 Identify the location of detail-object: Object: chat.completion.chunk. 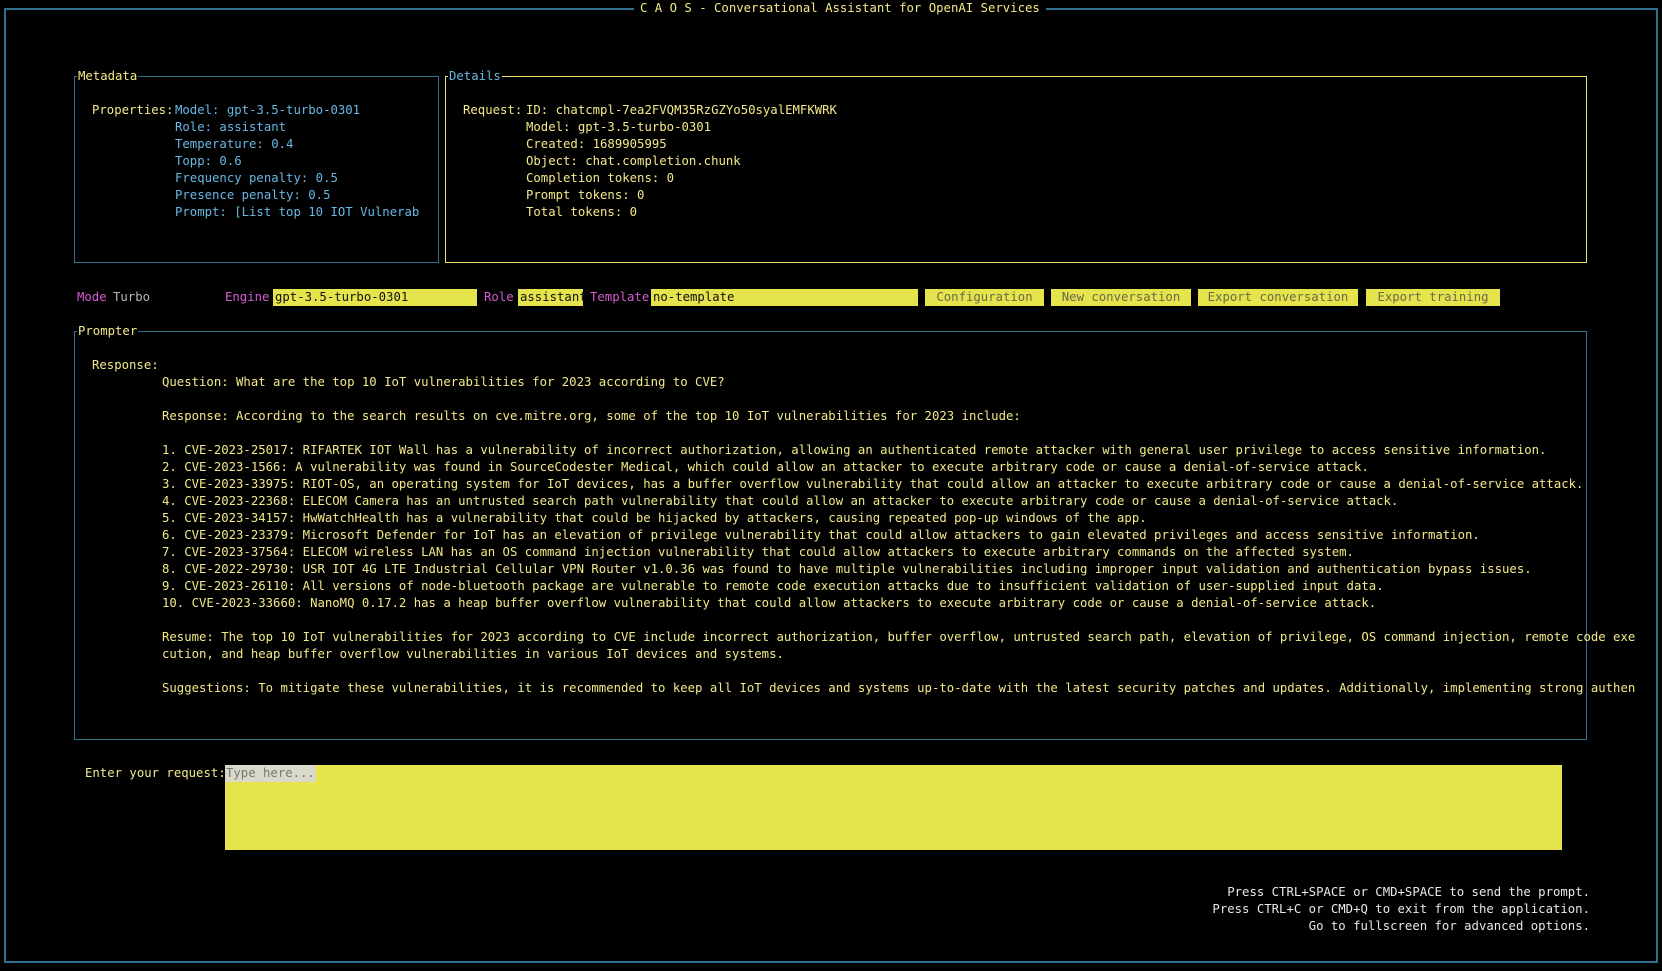
(633, 161).